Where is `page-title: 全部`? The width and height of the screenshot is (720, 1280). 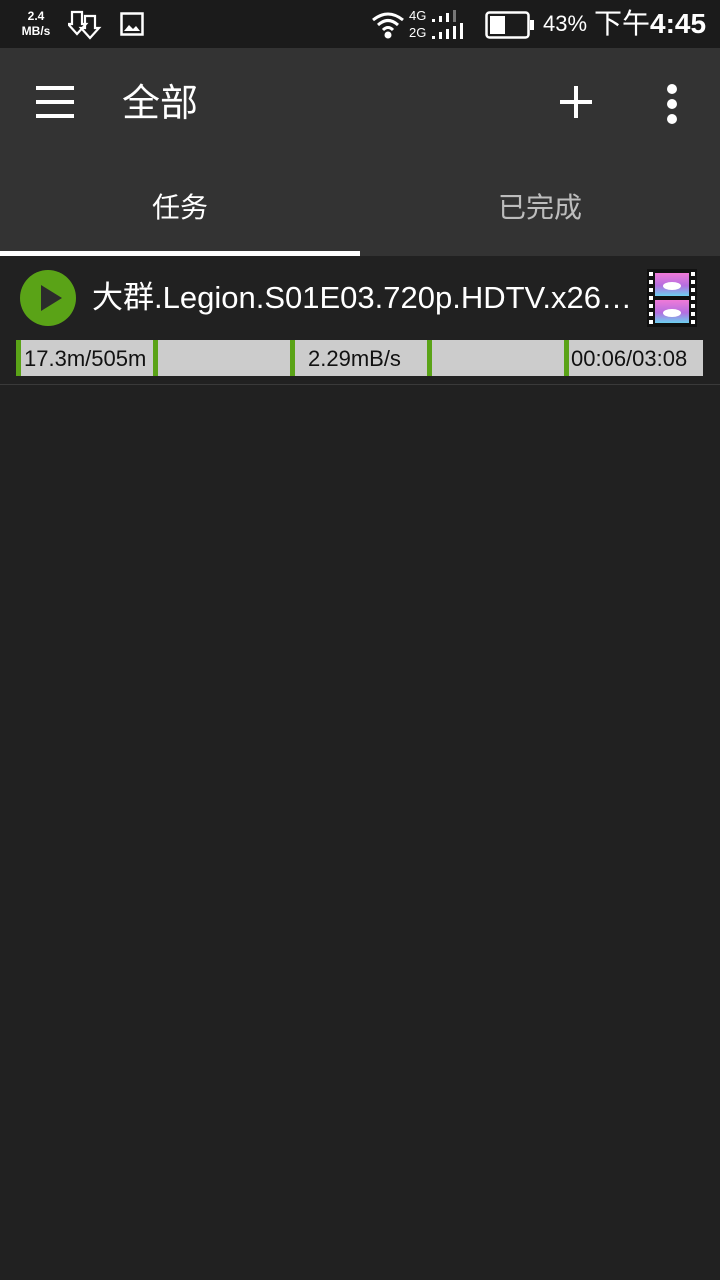
page-title: 全部 is located at coordinates (160, 103).